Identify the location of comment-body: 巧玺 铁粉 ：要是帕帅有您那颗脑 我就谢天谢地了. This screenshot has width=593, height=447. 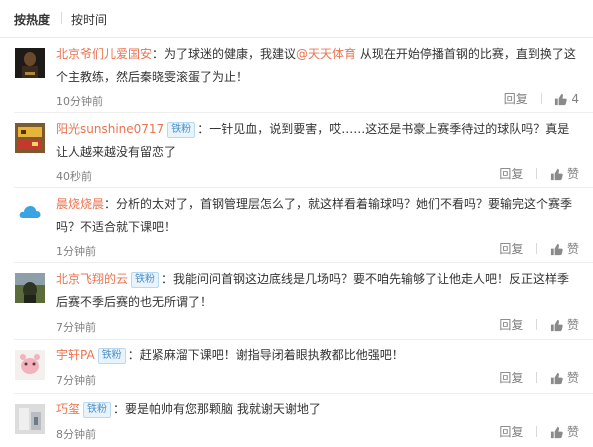
(316, 409).